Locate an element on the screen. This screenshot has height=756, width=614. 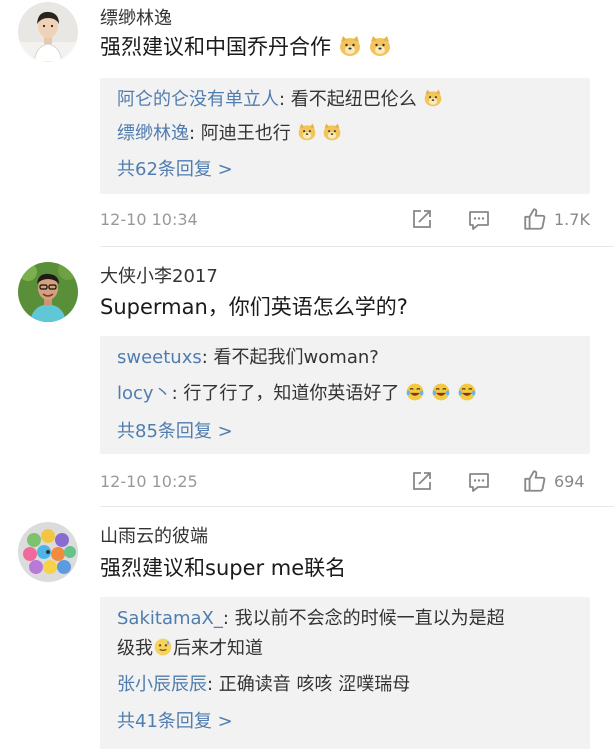
reply-item: SakitamaX_: 我以前不会念的时候一直以为是超 is located at coordinates (311, 618).